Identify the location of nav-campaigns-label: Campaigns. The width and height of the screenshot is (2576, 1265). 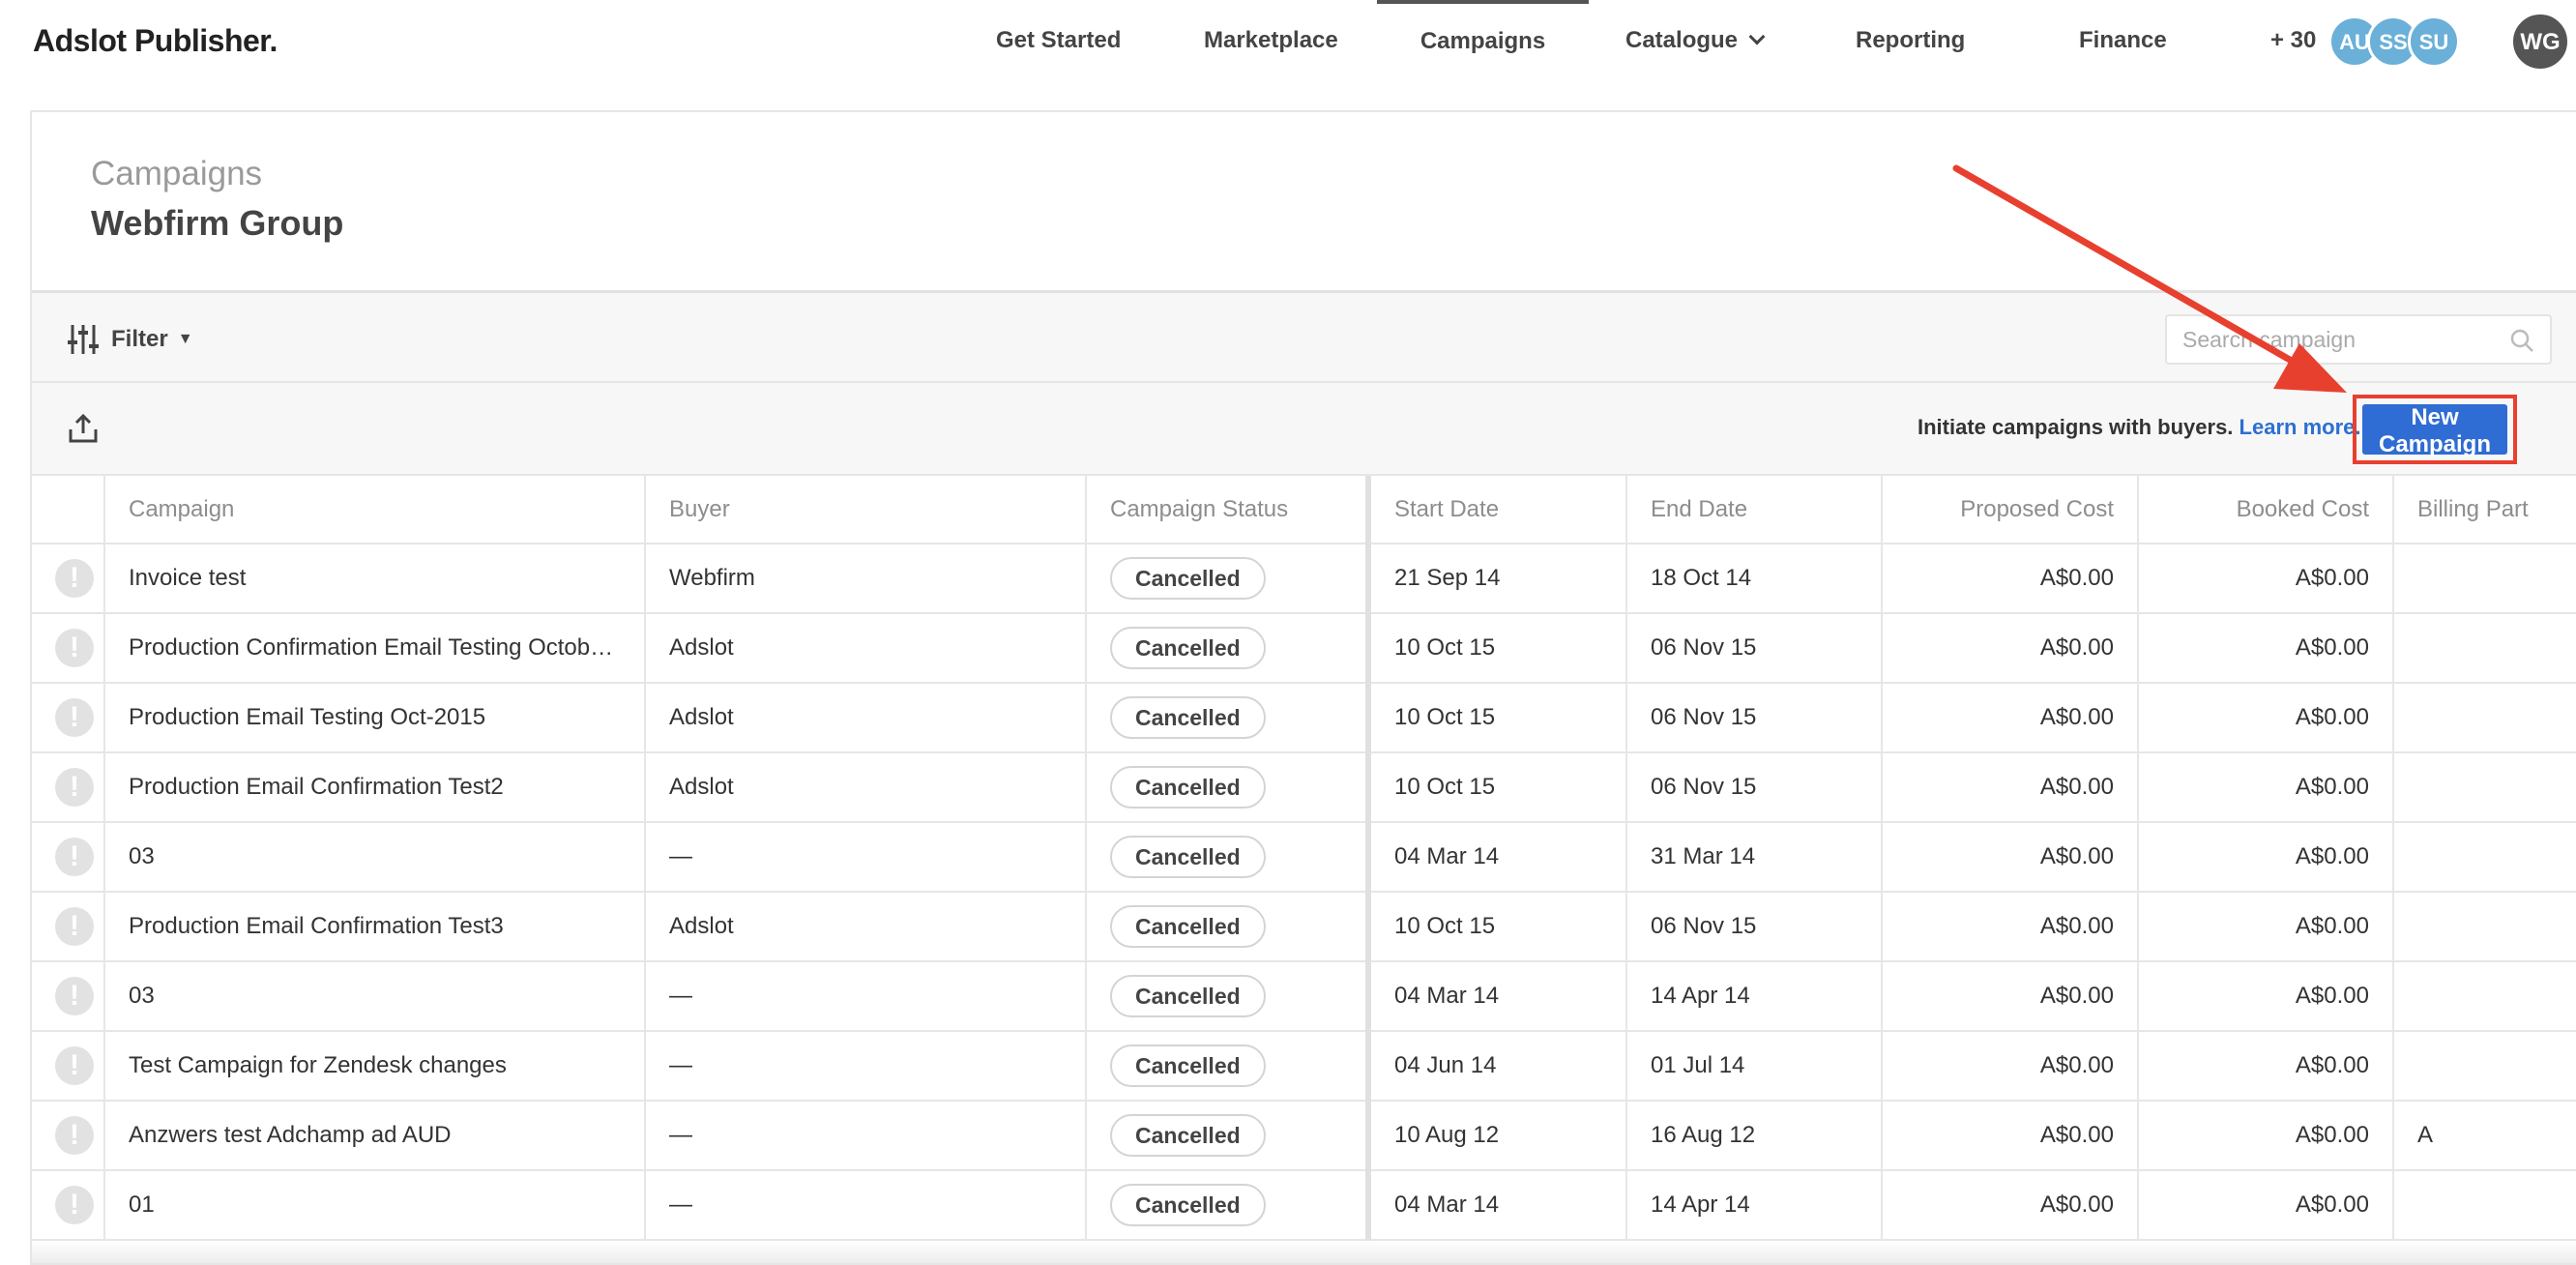
(1483, 41).